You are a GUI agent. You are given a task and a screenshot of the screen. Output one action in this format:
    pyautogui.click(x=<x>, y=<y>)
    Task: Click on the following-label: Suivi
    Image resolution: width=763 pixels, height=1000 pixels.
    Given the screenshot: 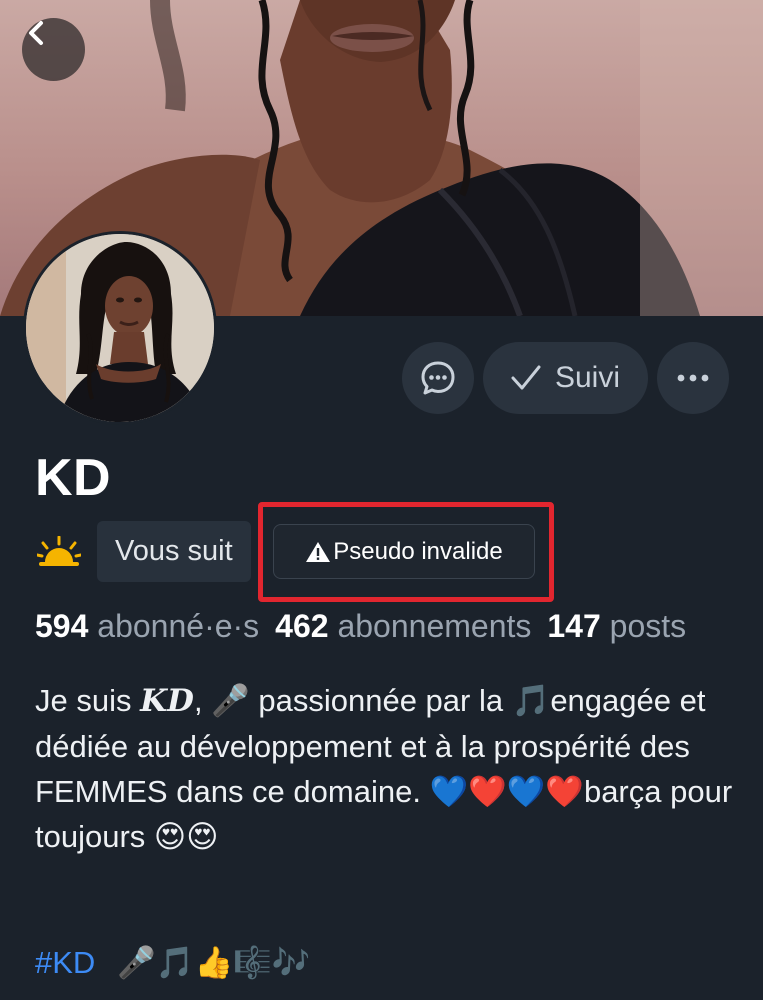 What is the action you would take?
    pyautogui.click(x=587, y=377)
    